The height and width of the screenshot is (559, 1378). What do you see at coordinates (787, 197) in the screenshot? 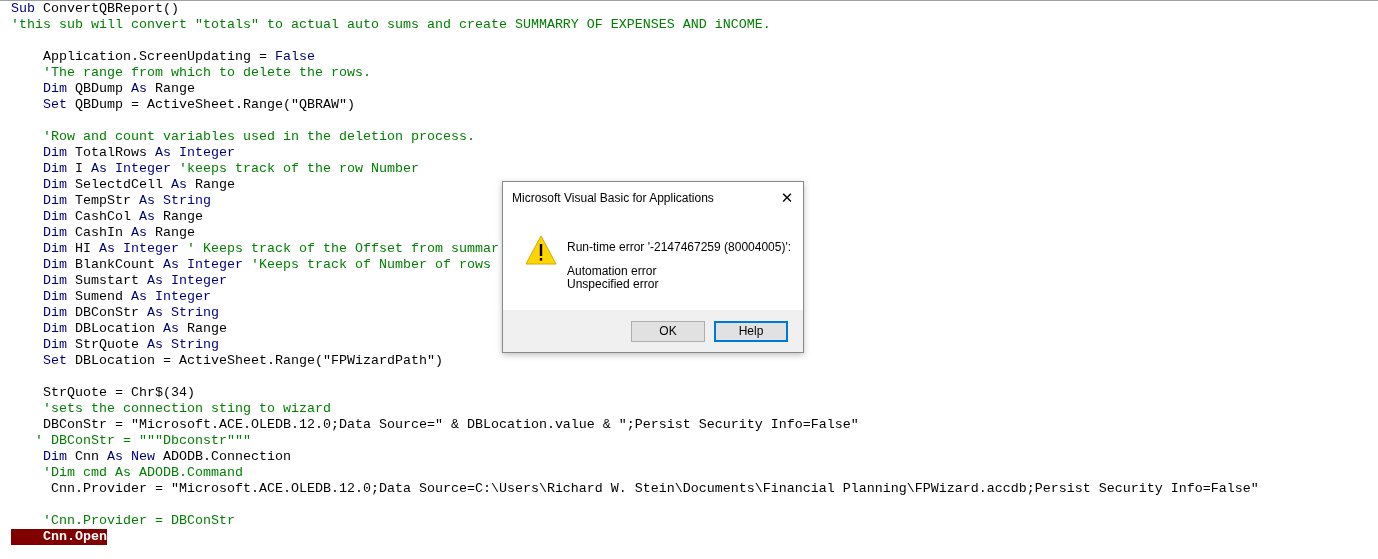
I see `close-button: ✕` at bounding box center [787, 197].